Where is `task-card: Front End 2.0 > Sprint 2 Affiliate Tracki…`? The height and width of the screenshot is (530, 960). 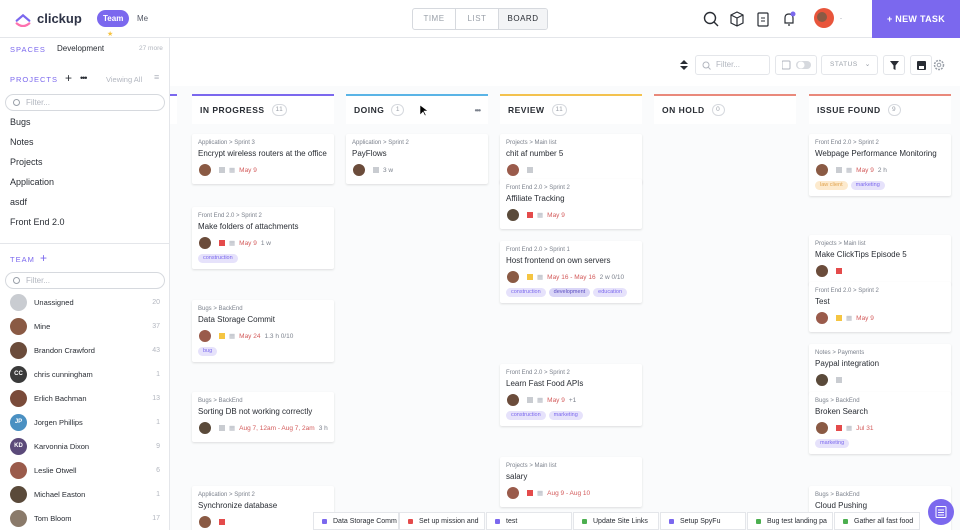 task-card: Front End 2.0 > Sprint 2 Affiliate Tracki… is located at coordinates (571, 204).